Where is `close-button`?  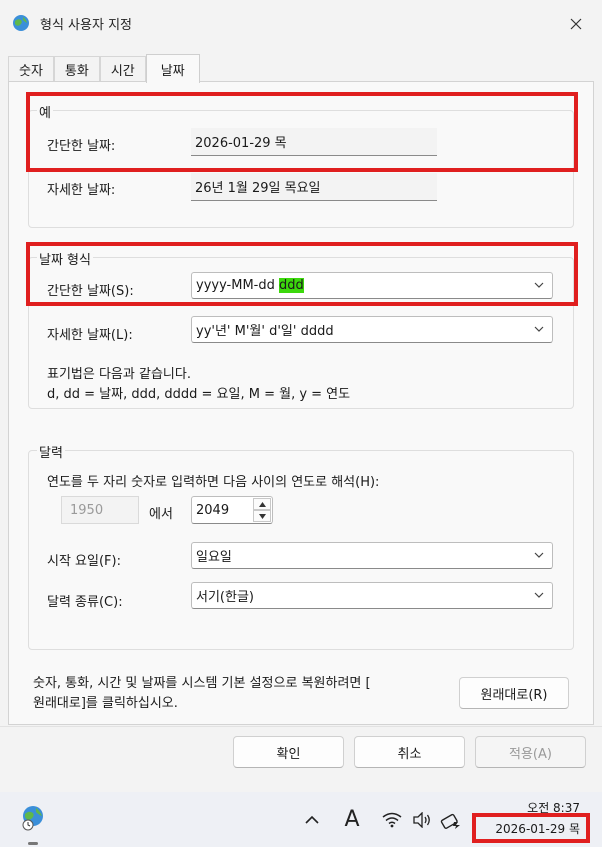
close-button is located at coordinates (576, 24).